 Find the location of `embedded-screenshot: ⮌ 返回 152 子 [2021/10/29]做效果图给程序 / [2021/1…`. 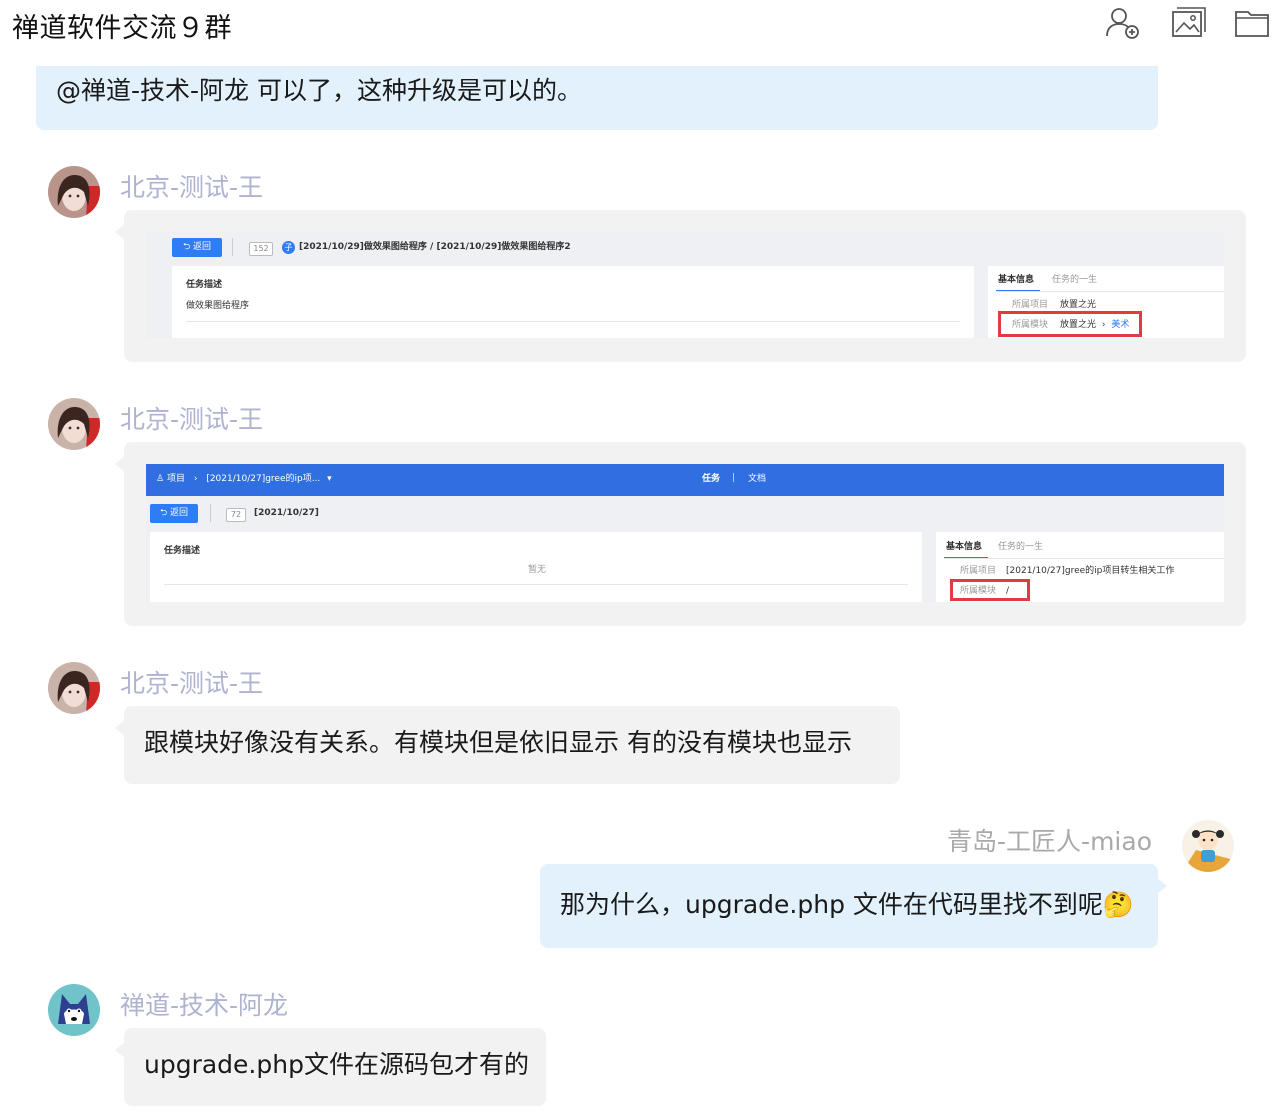

embedded-screenshot: ⮌ 返回 152 子 [2021/10/29]做效果图给程序 / [2021/1… is located at coordinates (685, 285).